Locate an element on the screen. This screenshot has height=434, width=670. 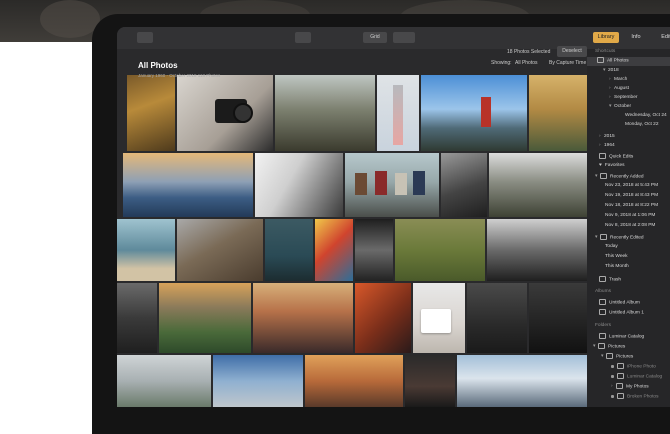
sidebar-item-label: My Photos is located at coordinates (637, 387).